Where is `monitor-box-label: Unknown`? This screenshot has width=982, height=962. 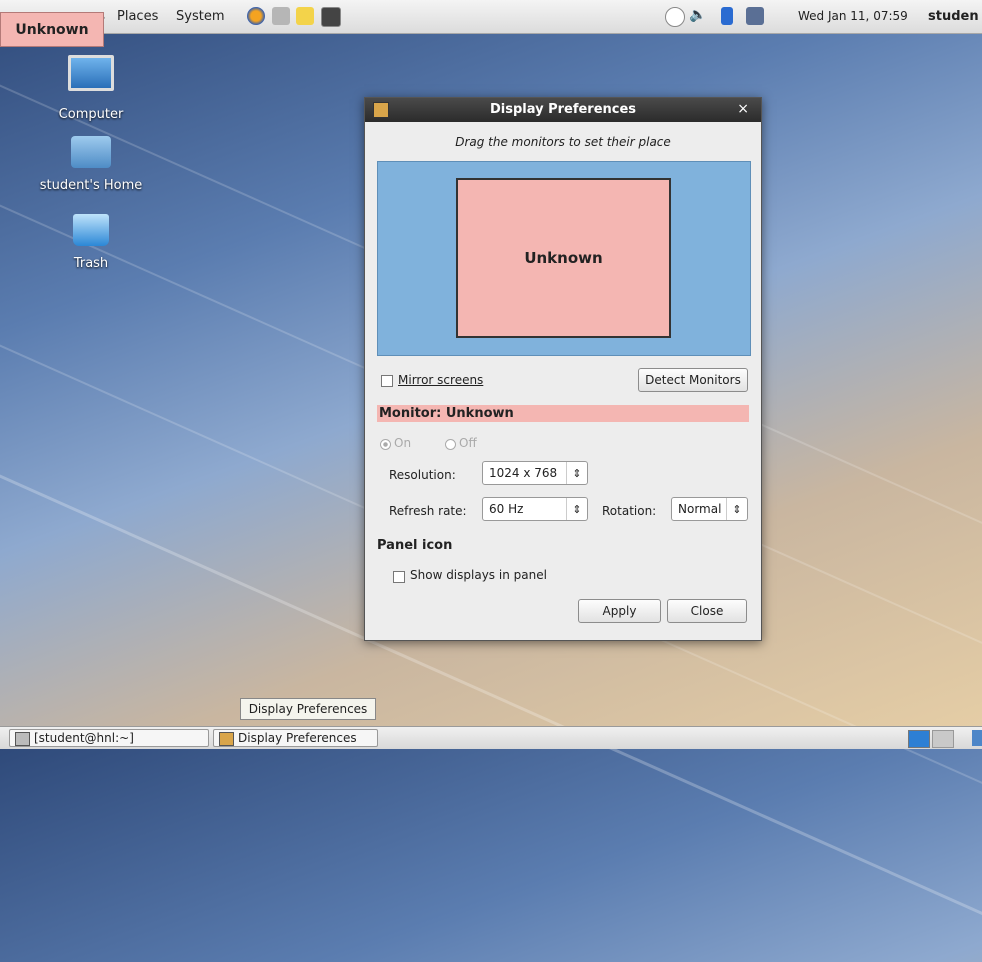 monitor-box-label: Unknown is located at coordinates (563, 258).